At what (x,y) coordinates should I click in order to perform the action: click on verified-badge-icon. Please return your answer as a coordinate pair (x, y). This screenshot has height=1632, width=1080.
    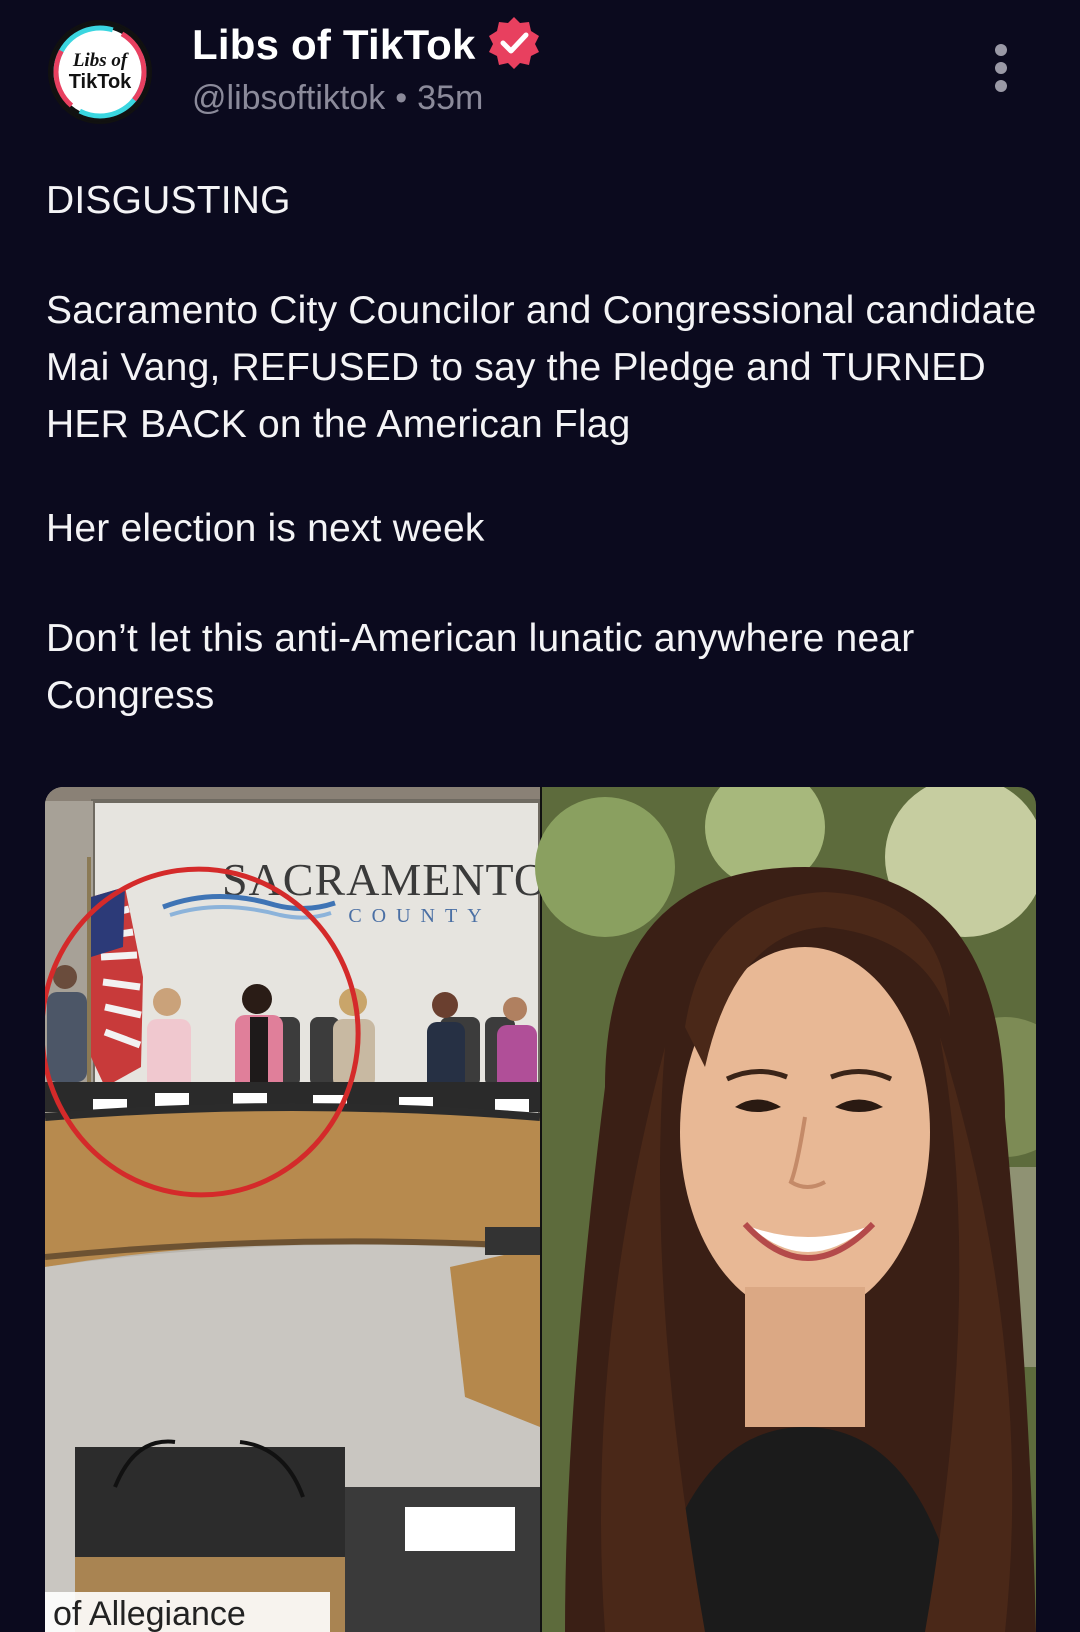
    Looking at the image, I should click on (514, 42).